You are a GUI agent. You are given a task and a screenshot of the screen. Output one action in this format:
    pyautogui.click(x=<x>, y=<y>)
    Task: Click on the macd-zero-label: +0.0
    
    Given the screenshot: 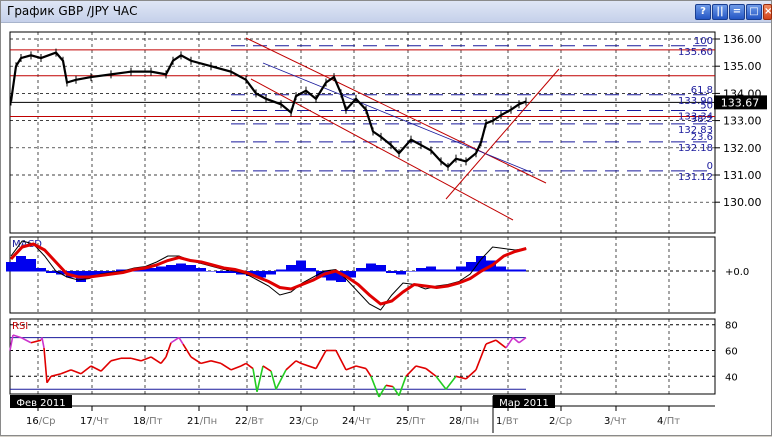 What is the action you would take?
    pyautogui.click(x=737, y=272)
    